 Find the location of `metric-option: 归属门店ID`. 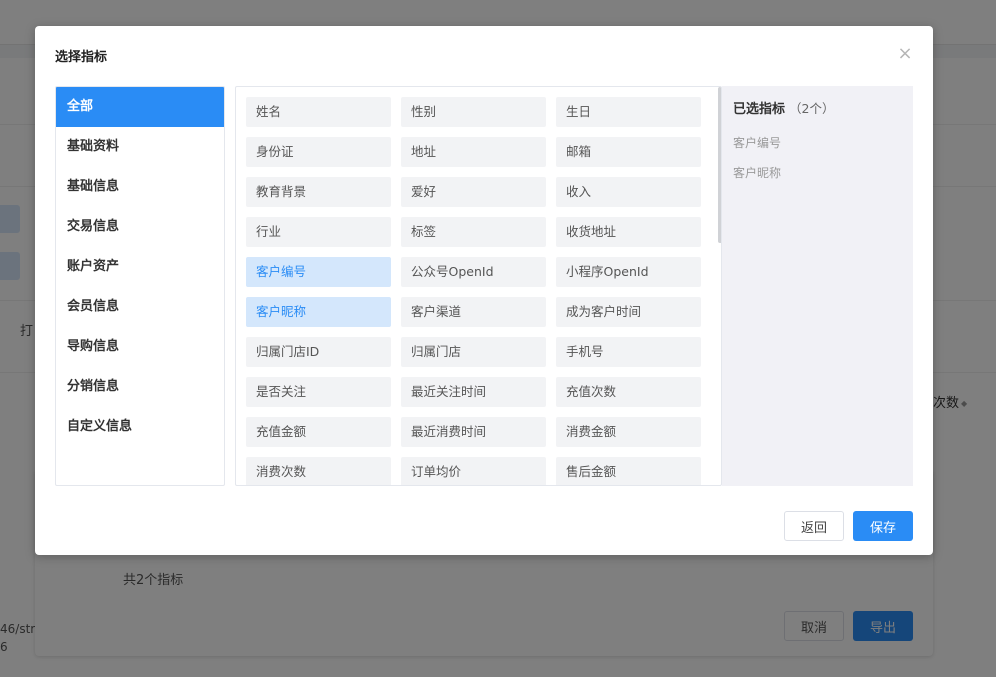

metric-option: 归属门店ID is located at coordinates (318, 352).